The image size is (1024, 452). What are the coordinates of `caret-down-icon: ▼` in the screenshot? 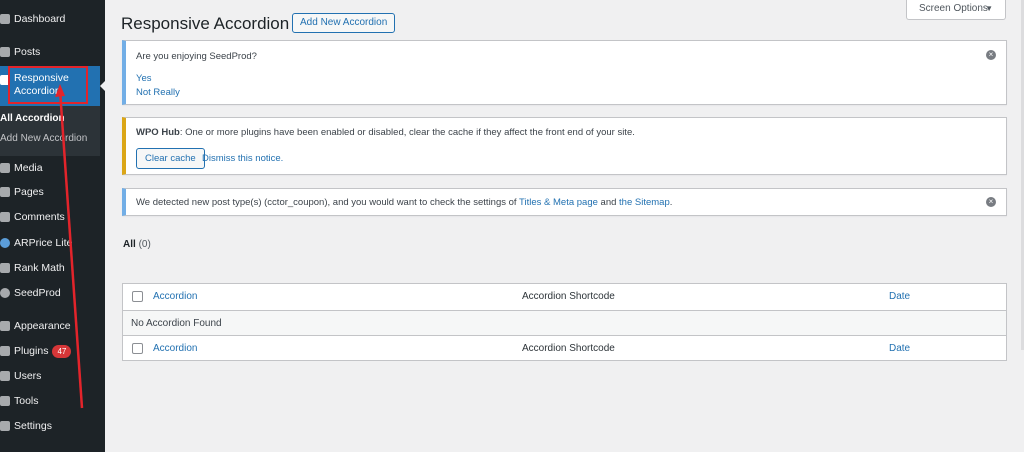 It's located at (989, 8).